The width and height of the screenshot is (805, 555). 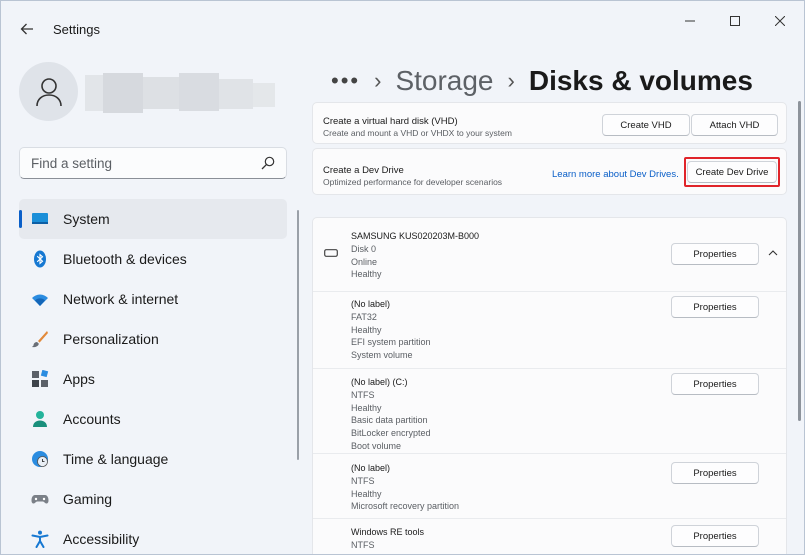 I want to click on volume-detail: BitLocker encrypted, so click(x=391, y=433).